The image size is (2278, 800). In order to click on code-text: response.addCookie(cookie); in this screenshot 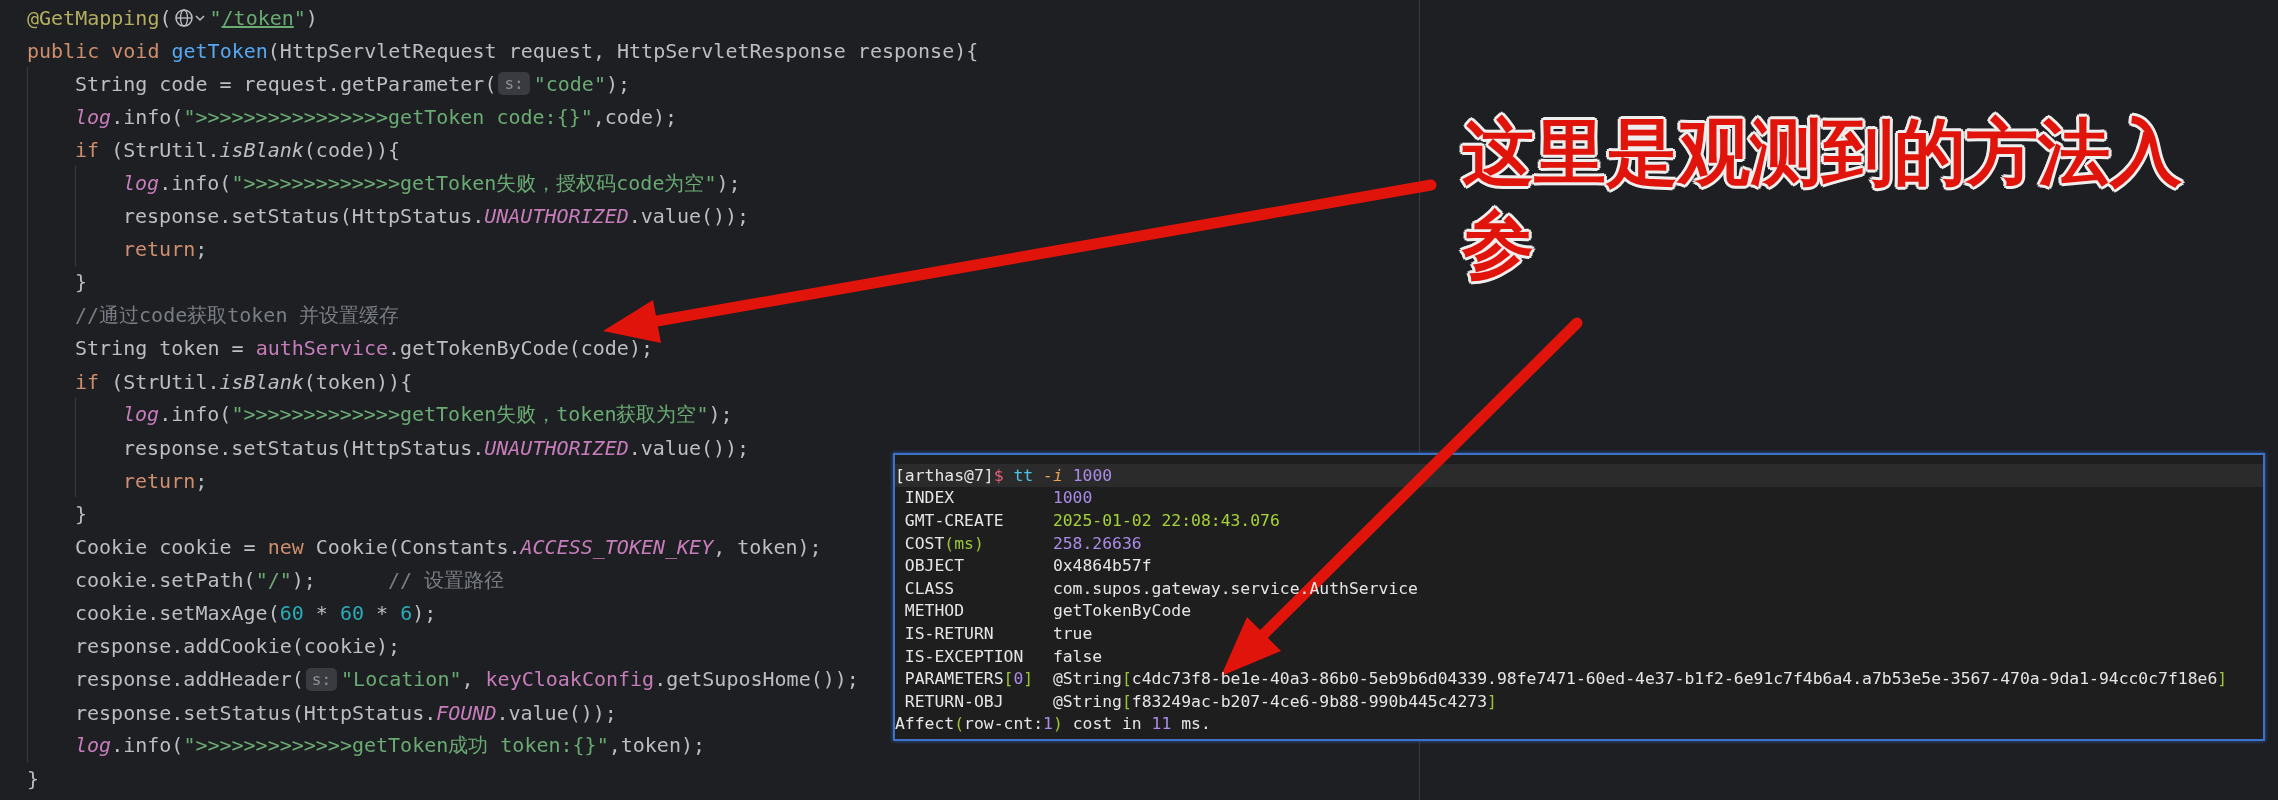, I will do `click(238, 646)`.